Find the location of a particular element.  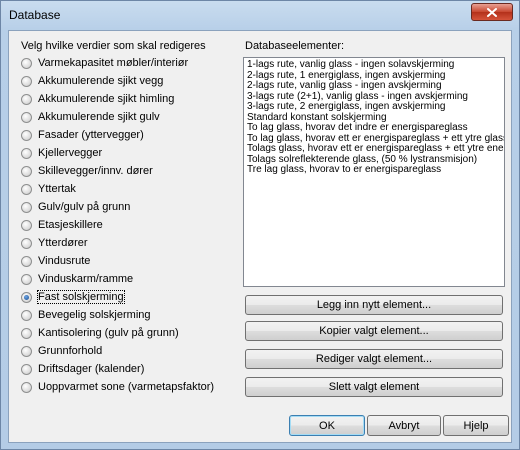

radio-option: Etasjeskillere is located at coordinates (62, 225).